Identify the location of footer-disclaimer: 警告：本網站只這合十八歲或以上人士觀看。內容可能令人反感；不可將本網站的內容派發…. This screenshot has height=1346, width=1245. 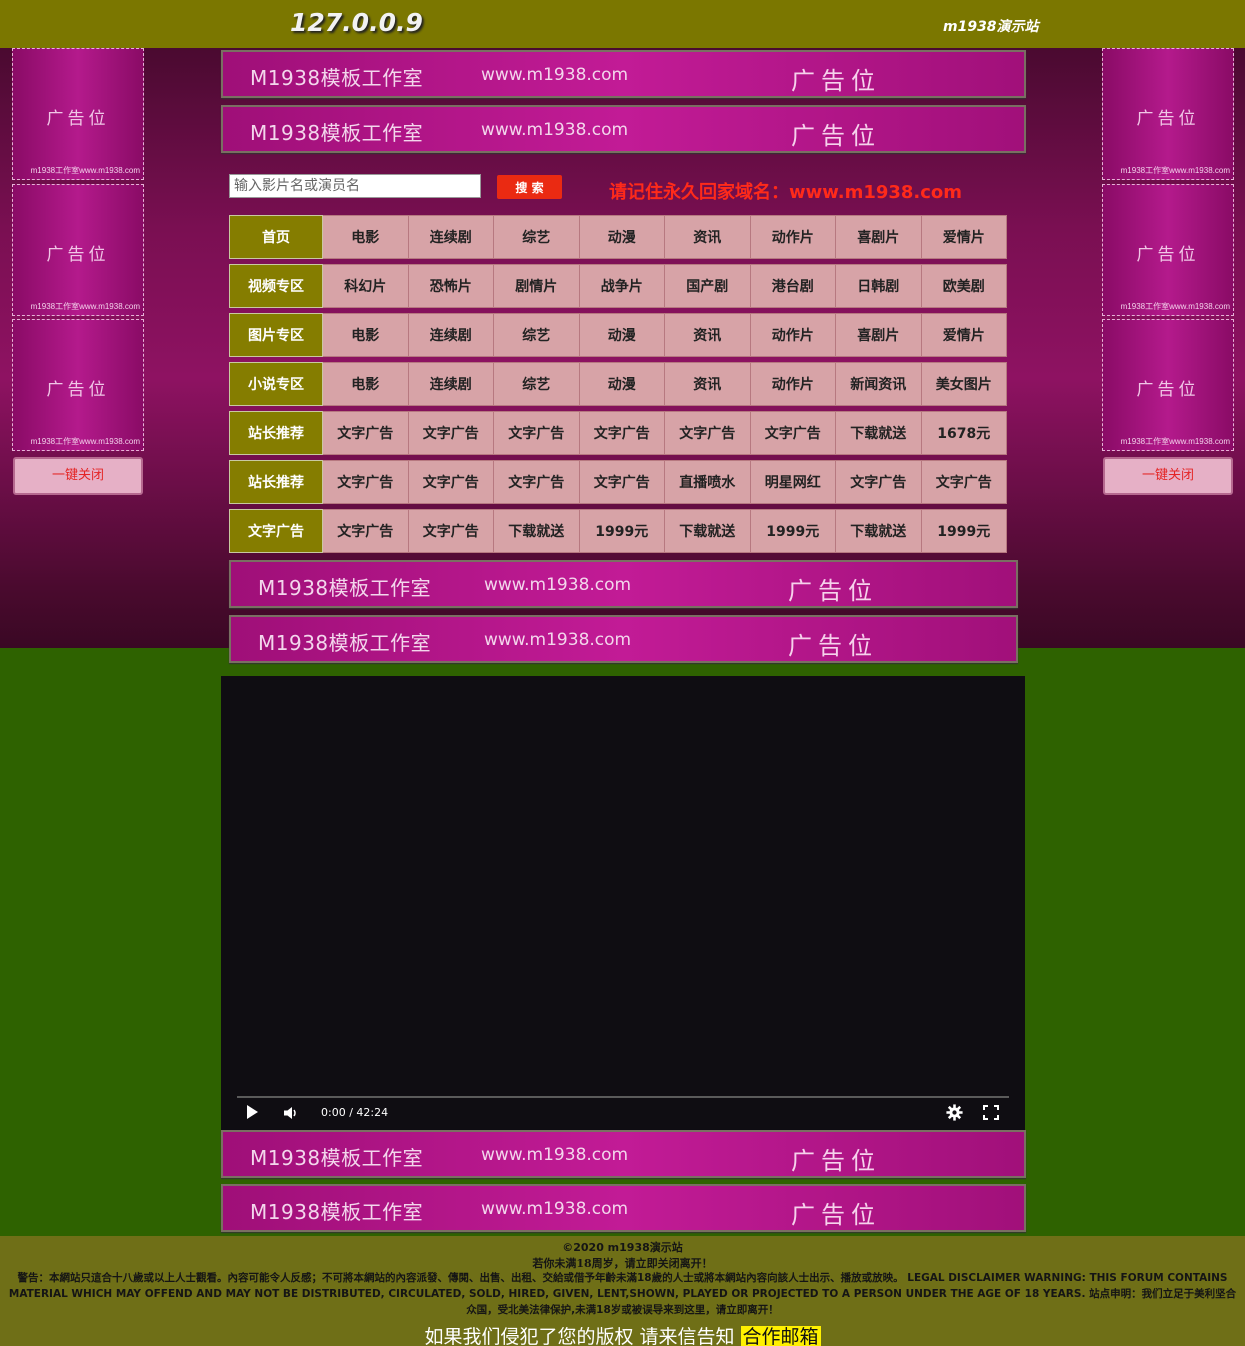
(622, 1294).